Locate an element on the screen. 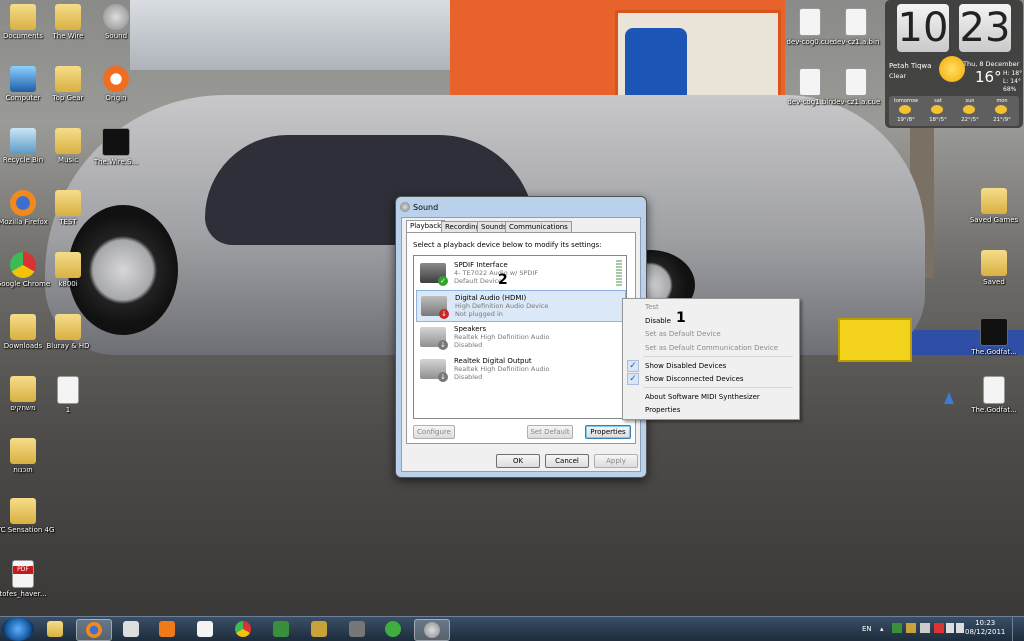  gadget-date: Thu, 8 December is located at coordinates (991, 64).